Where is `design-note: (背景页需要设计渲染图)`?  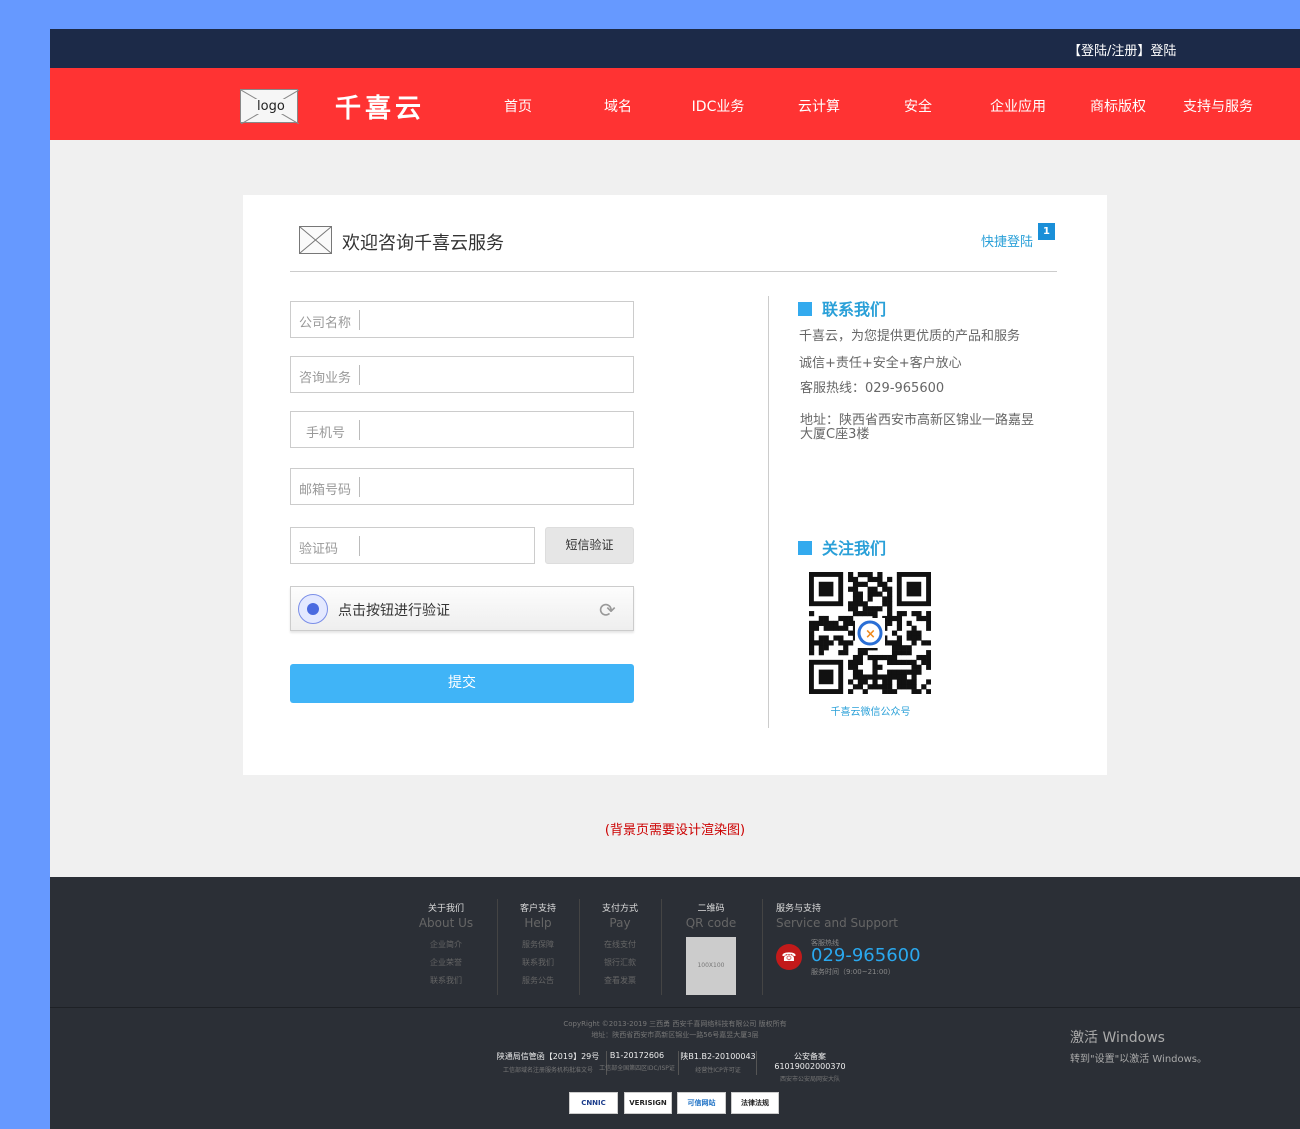 design-note: (背景页需要设计渲染图) is located at coordinates (675, 830).